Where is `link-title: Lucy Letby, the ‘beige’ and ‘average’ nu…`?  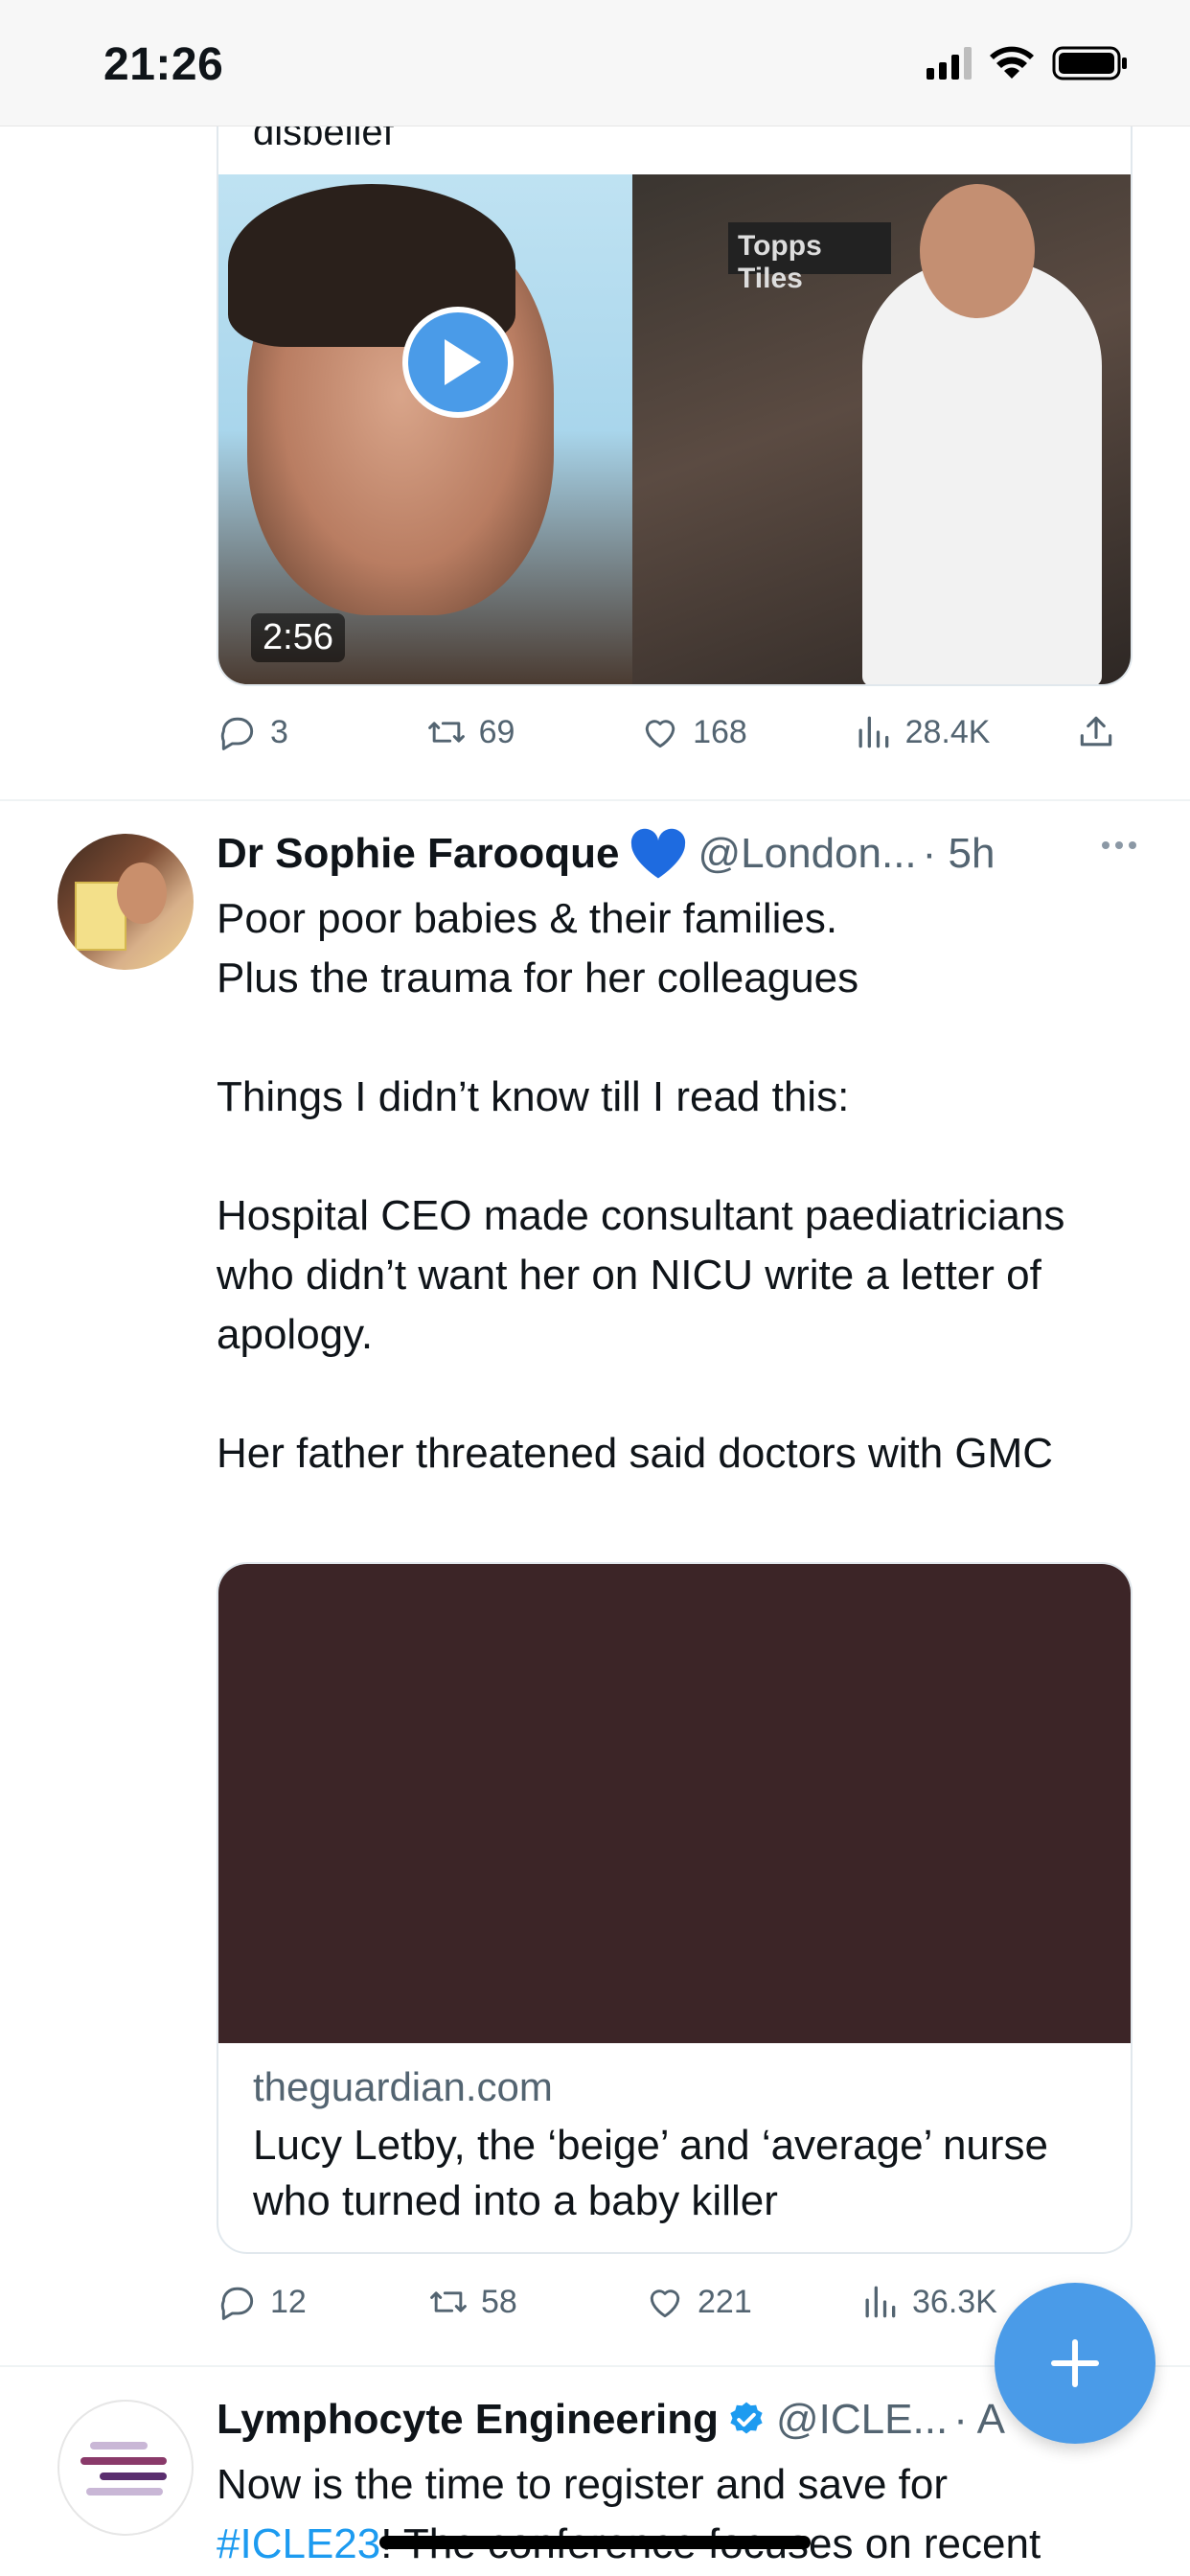
link-title: Lucy Letby, the ‘beige’ and ‘average’ nu… is located at coordinates (651, 2173).